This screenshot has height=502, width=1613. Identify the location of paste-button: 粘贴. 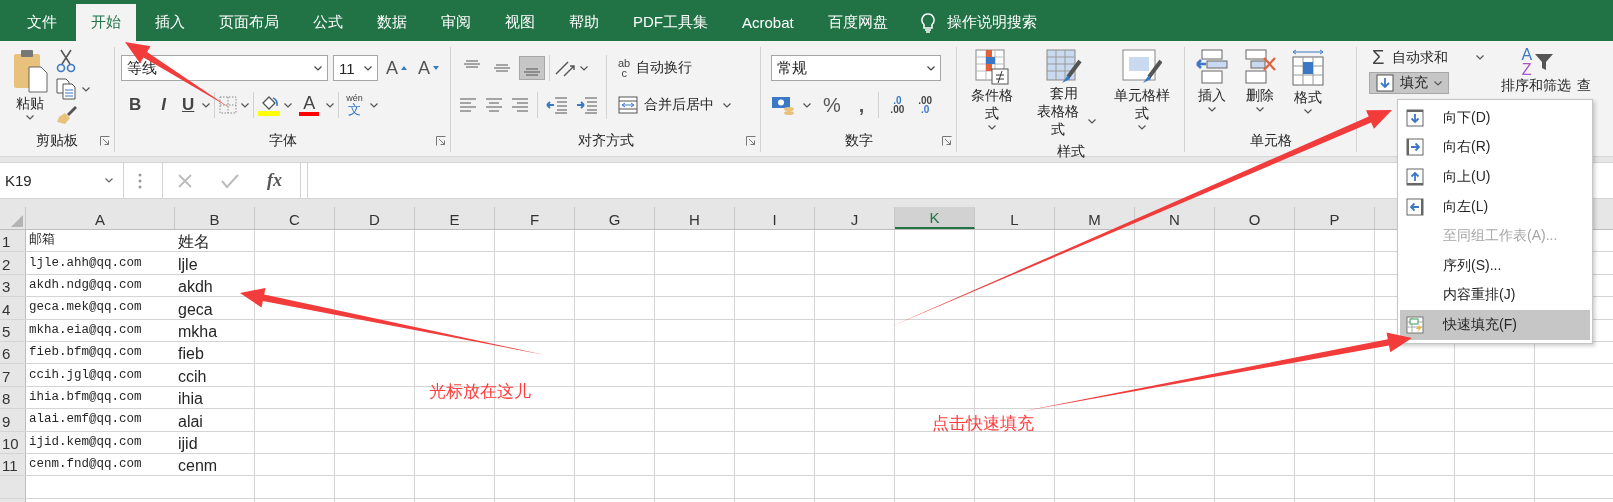
(30, 88).